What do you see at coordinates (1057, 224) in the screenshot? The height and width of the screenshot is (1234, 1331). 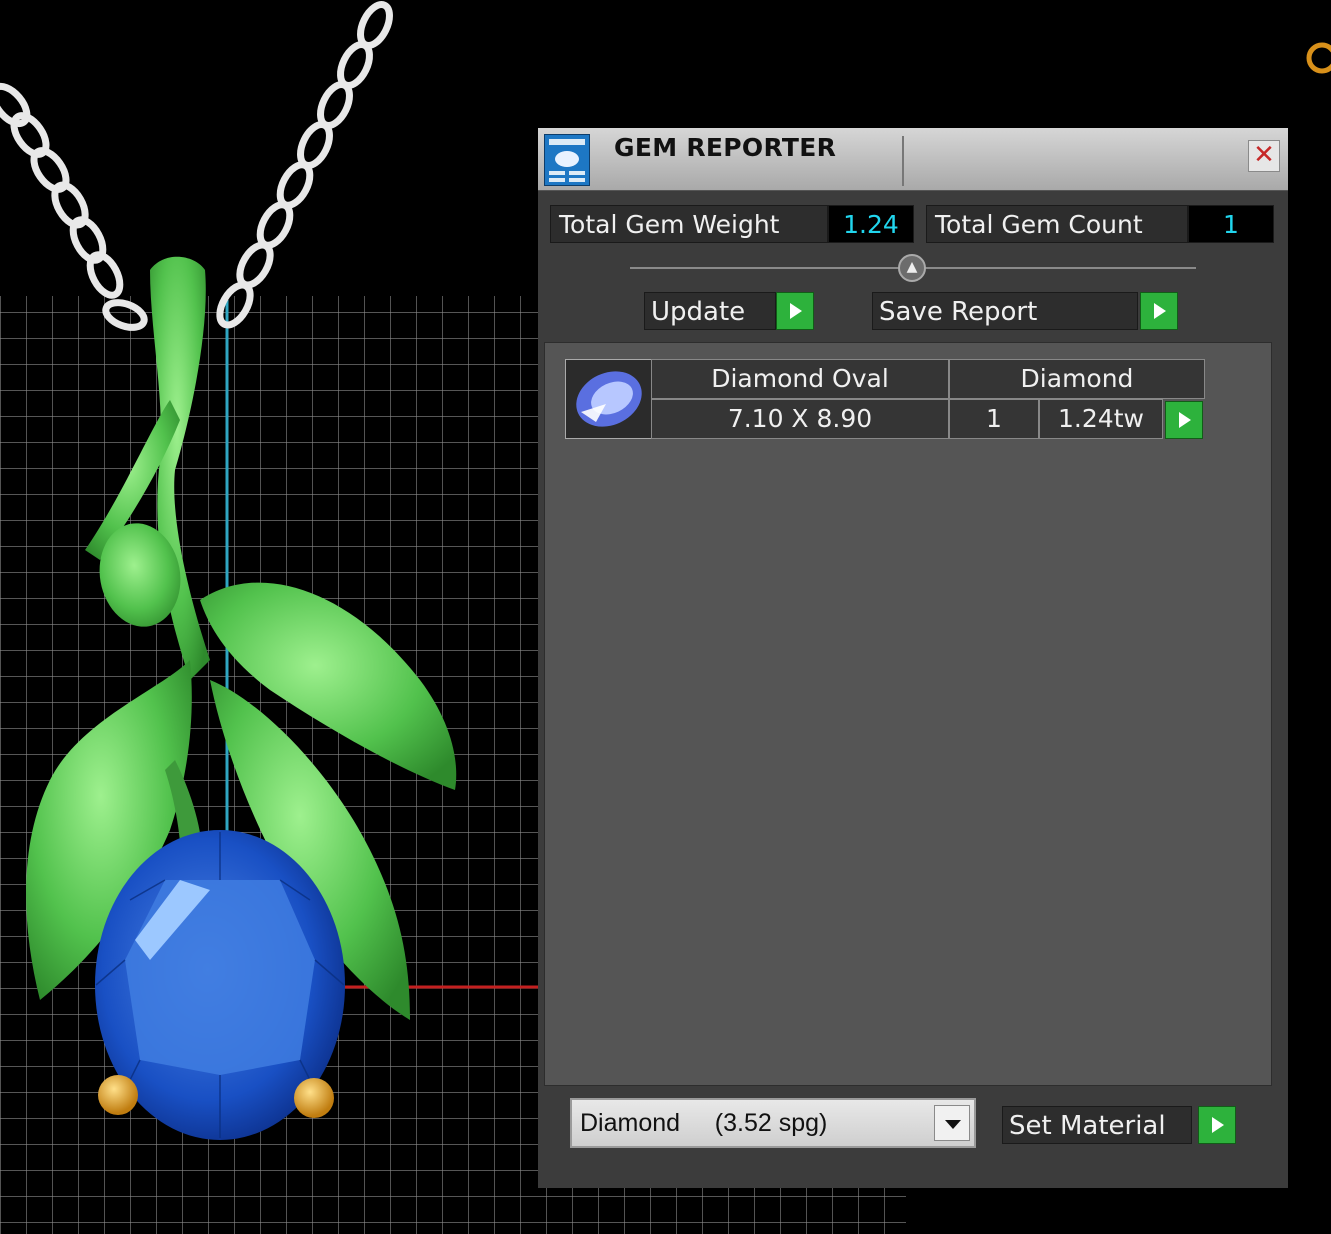 I see `total-gem-count-label: Total Gem Count` at bounding box center [1057, 224].